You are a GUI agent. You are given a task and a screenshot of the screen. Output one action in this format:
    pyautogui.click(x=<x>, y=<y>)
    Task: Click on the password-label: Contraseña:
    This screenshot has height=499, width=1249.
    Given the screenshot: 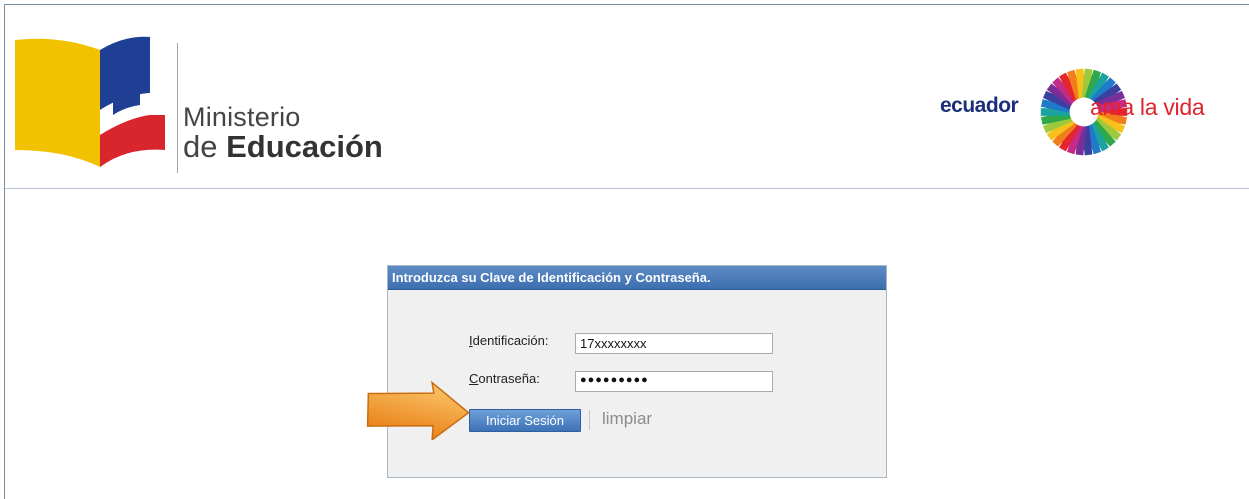 What is the action you would take?
    pyautogui.click(x=504, y=378)
    